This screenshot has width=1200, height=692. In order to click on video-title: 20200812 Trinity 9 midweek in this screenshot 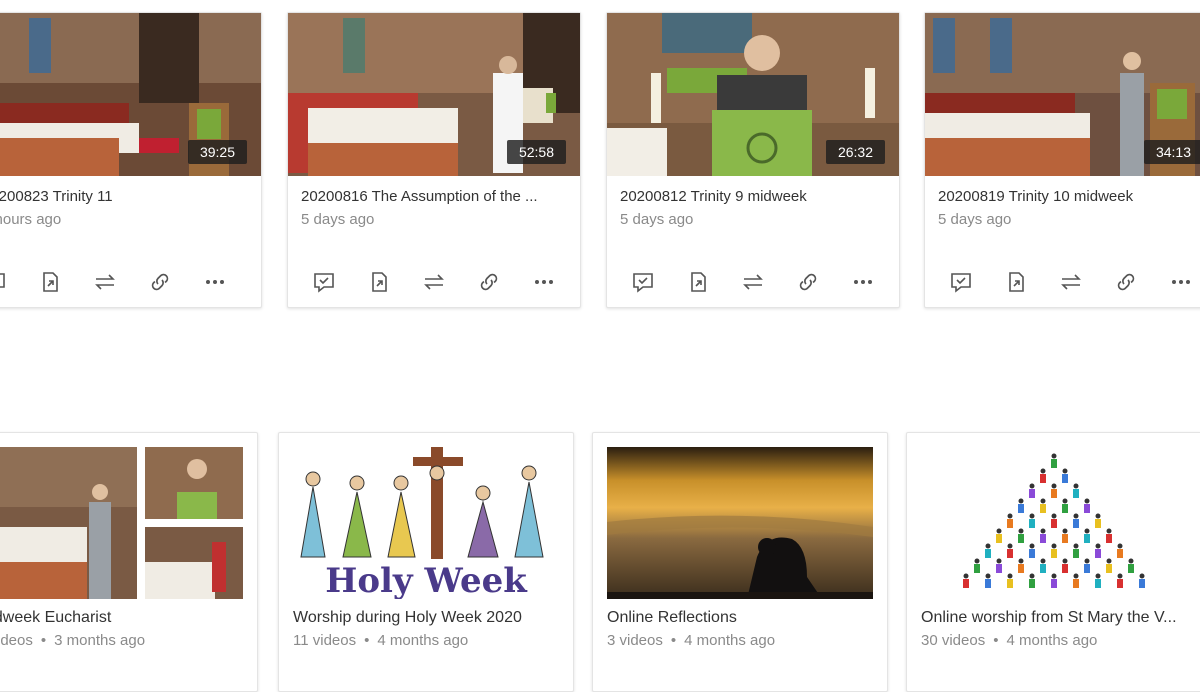, I will do `click(754, 196)`.